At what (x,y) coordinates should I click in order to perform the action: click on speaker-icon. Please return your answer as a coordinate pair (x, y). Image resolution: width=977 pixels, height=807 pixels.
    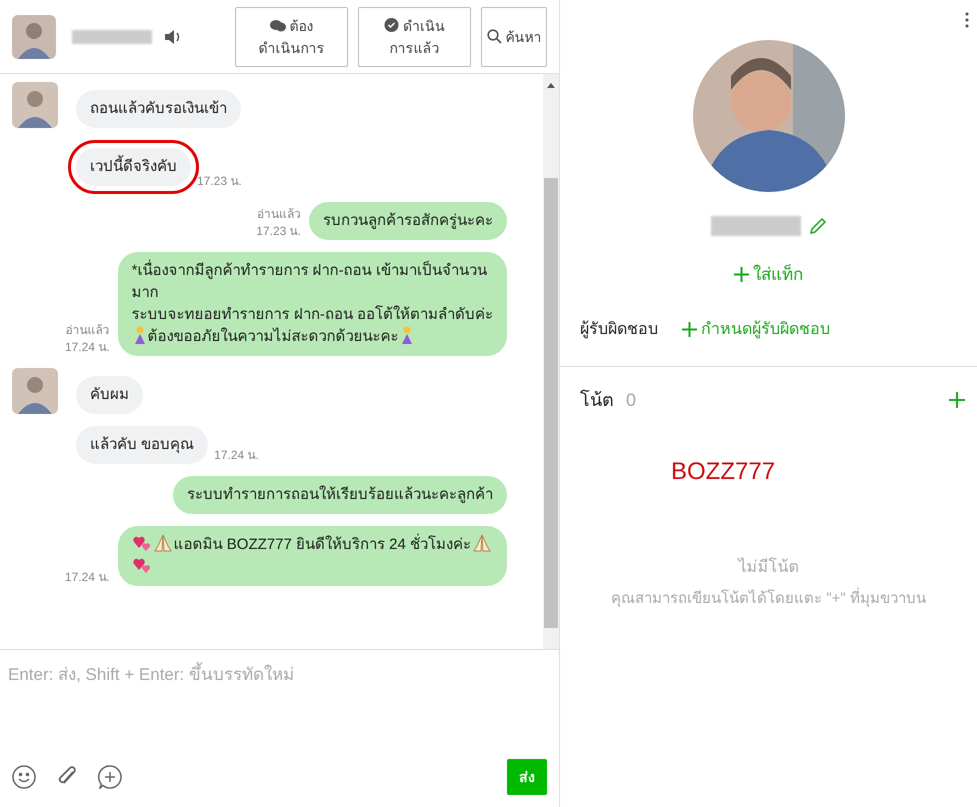
    Looking at the image, I should click on (173, 36).